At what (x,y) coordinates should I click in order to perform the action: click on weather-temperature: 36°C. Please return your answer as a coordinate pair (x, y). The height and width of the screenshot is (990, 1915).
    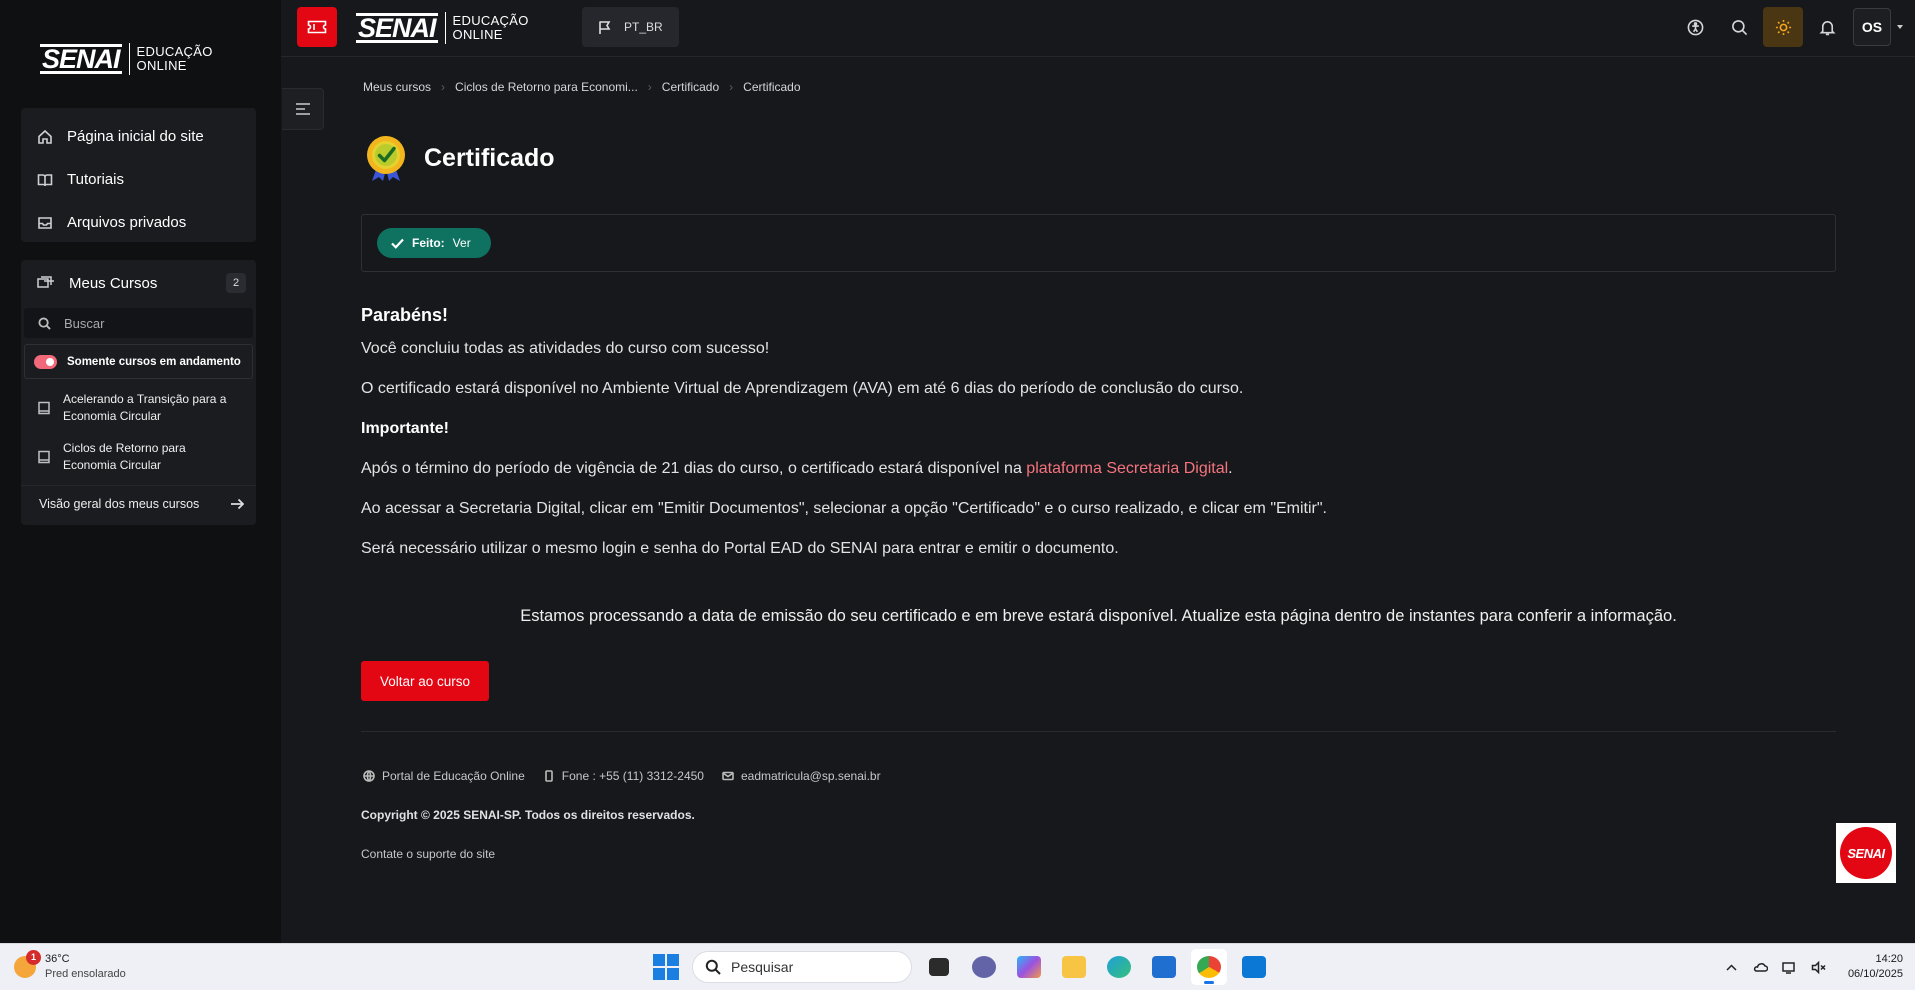
    Looking at the image, I should click on (57, 959).